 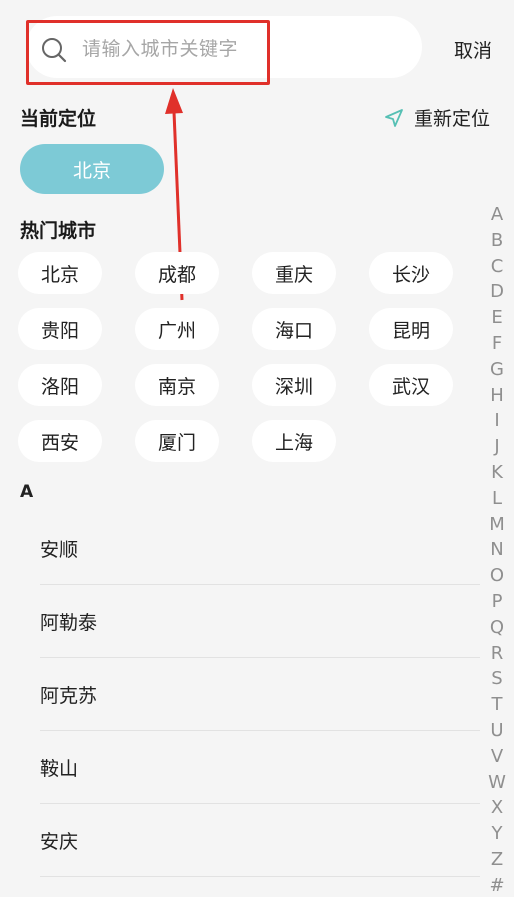 What do you see at coordinates (58, 119) in the screenshot?
I see `current-location-title: 当前定位` at bounding box center [58, 119].